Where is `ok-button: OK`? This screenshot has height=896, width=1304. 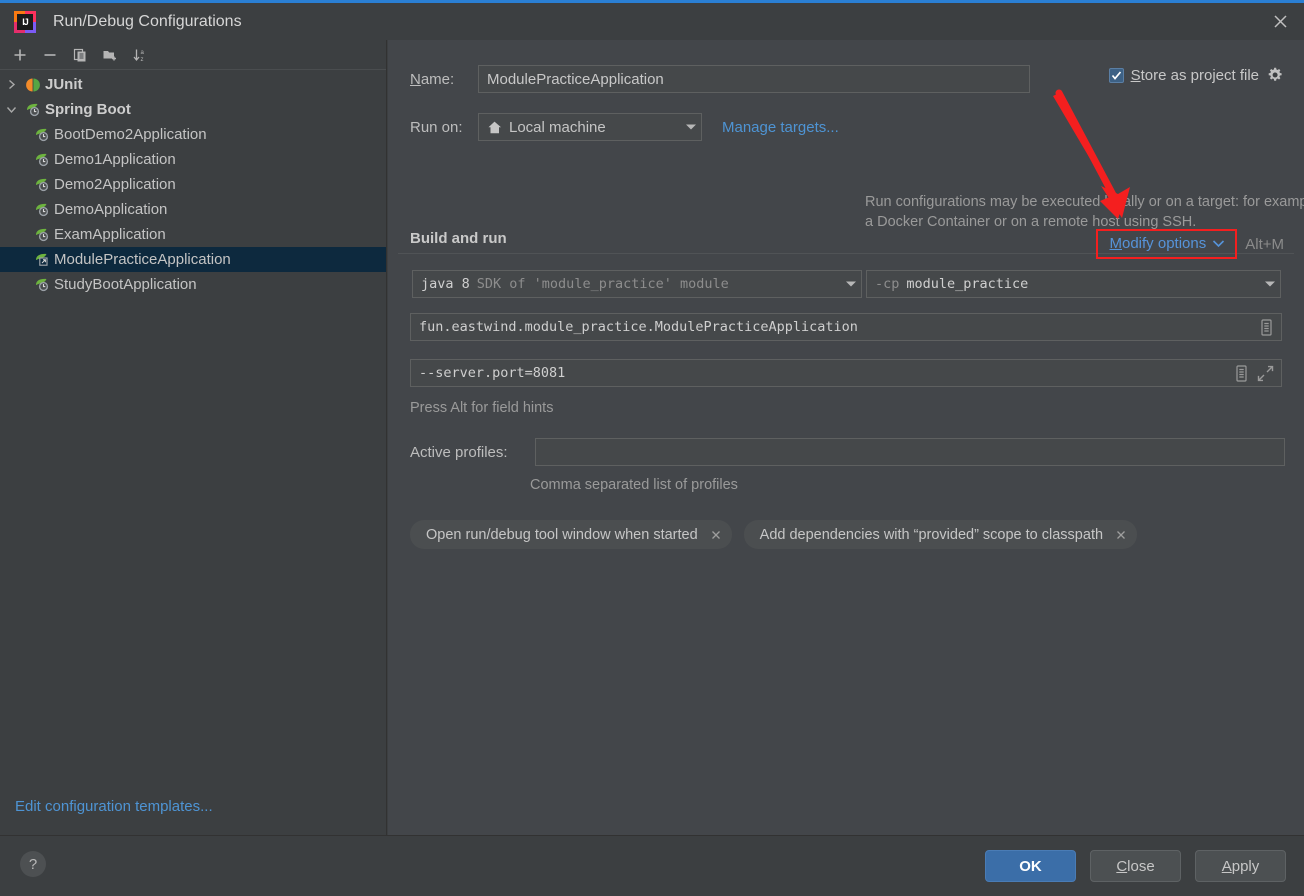
ok-button: OK is located at coordinates (1030, 866).